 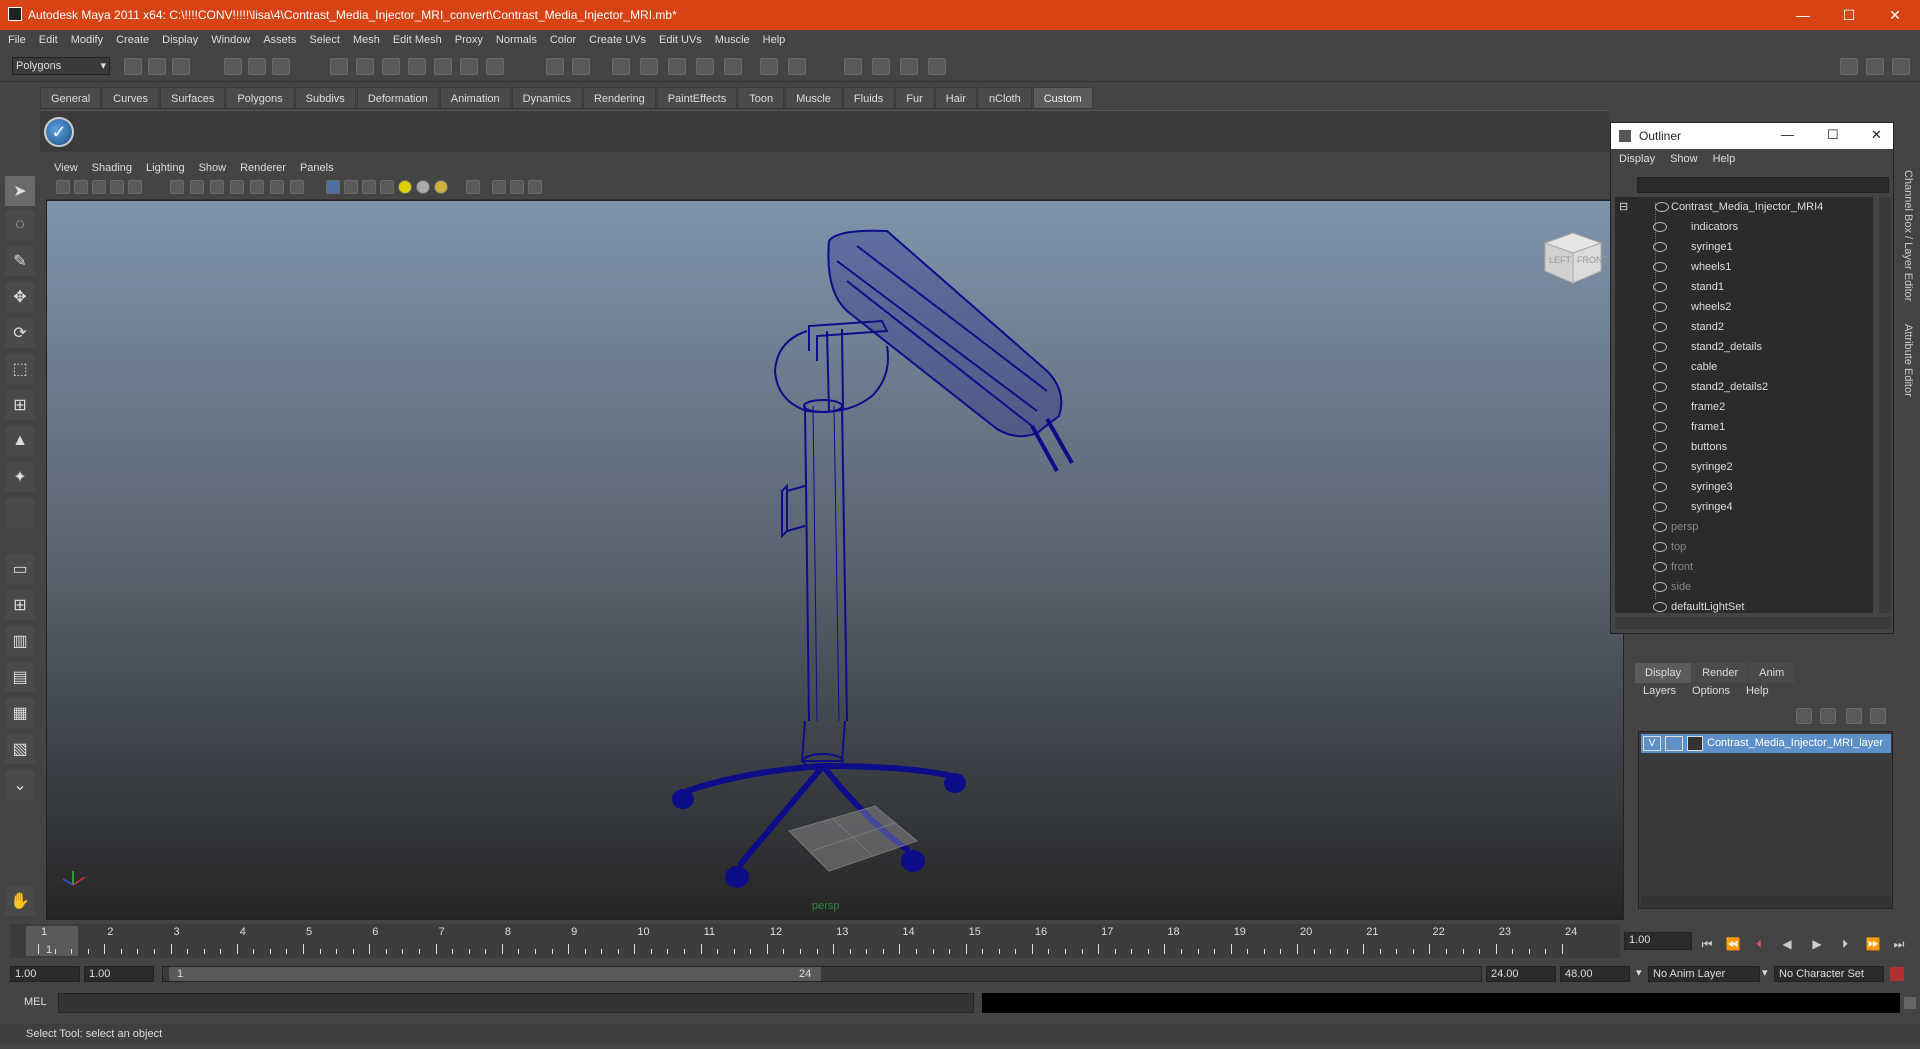 What do you see at coordinates (1695, 743) in the screenshot?
I see `layer-color-swatch` at bounding box center [1695, 743].